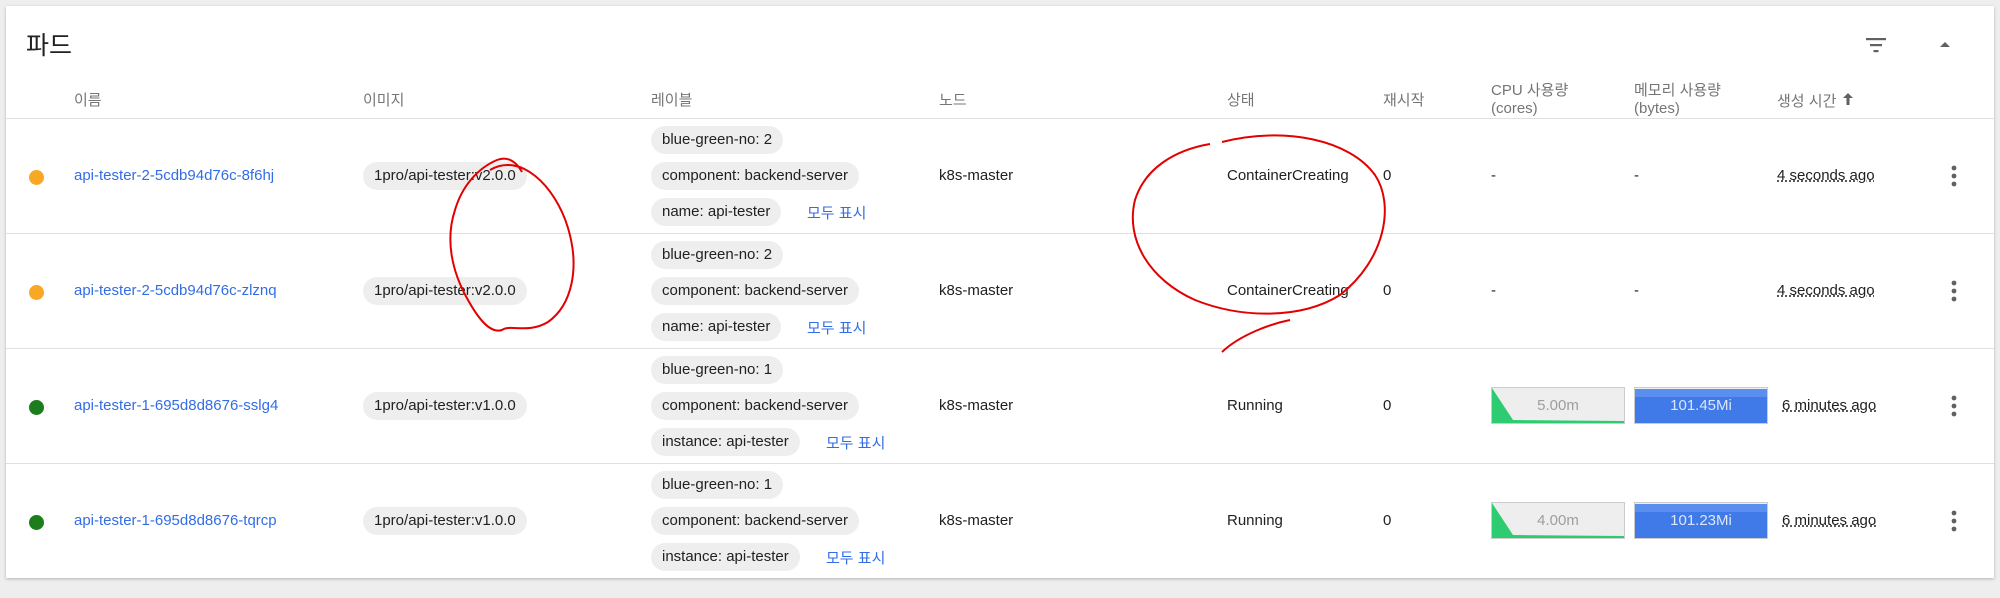 The image size is (2000, 598). What do you see at coordinates (1241, 100) in the screenshot?
I see `column-header-status: 상태` at bounding box center [1241, 100].